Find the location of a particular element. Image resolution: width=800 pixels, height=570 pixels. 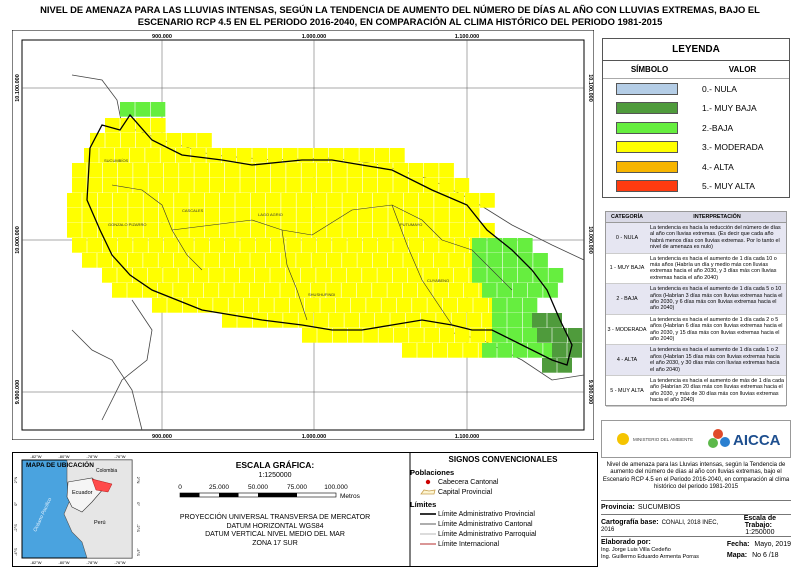

legend-item: 3.- MODERADA is located at coordinates (696, 148).